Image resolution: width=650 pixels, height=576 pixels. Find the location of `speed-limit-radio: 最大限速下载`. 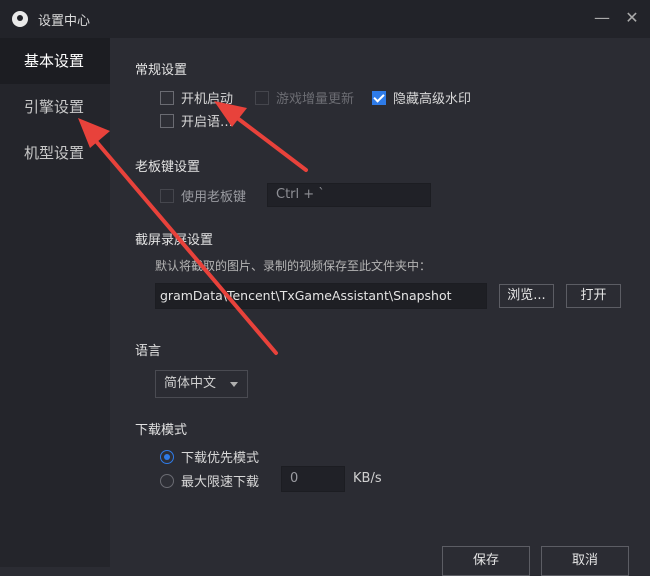

speed-limit-radio: 最大限速下载 is located at coordinates (209, 480).